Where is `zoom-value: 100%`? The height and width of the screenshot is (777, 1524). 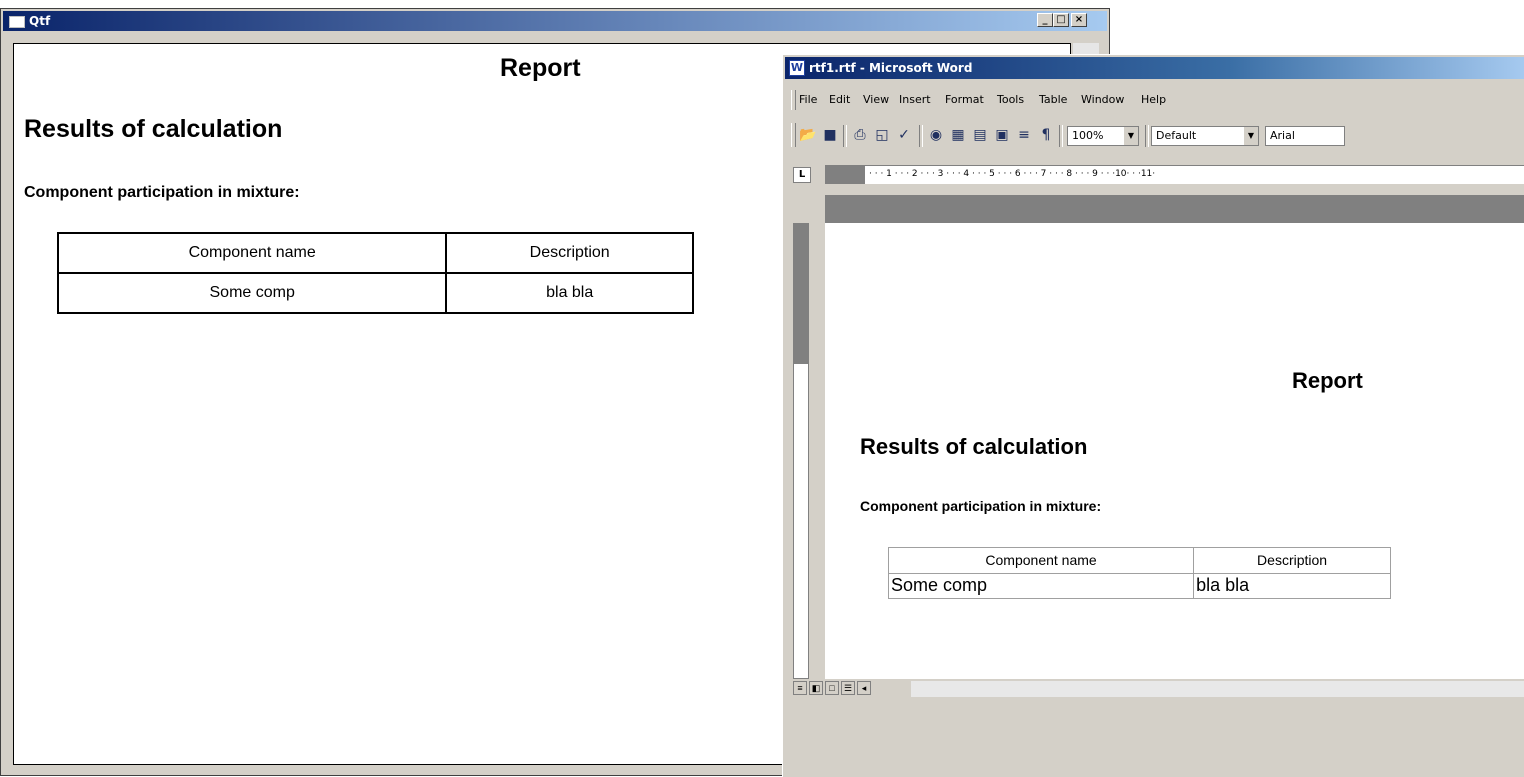 zoom-value: 100% is located at coordinates (1088, 135).